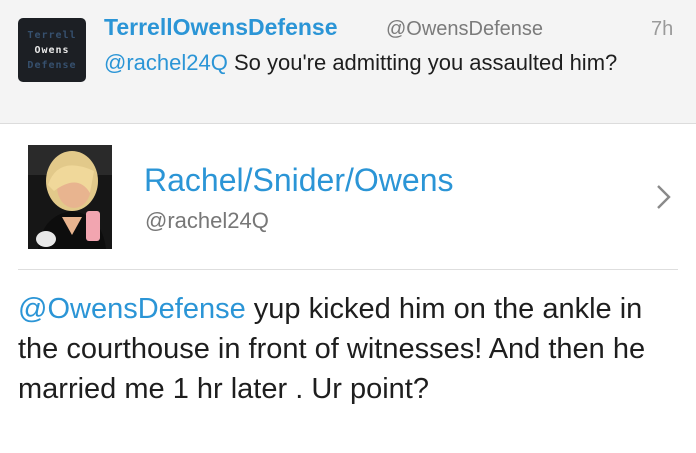  Describe the element at coordinates (298, 180) in the screenshot. I see `author-display-name: Rachel/Snider/Owens` at that location.